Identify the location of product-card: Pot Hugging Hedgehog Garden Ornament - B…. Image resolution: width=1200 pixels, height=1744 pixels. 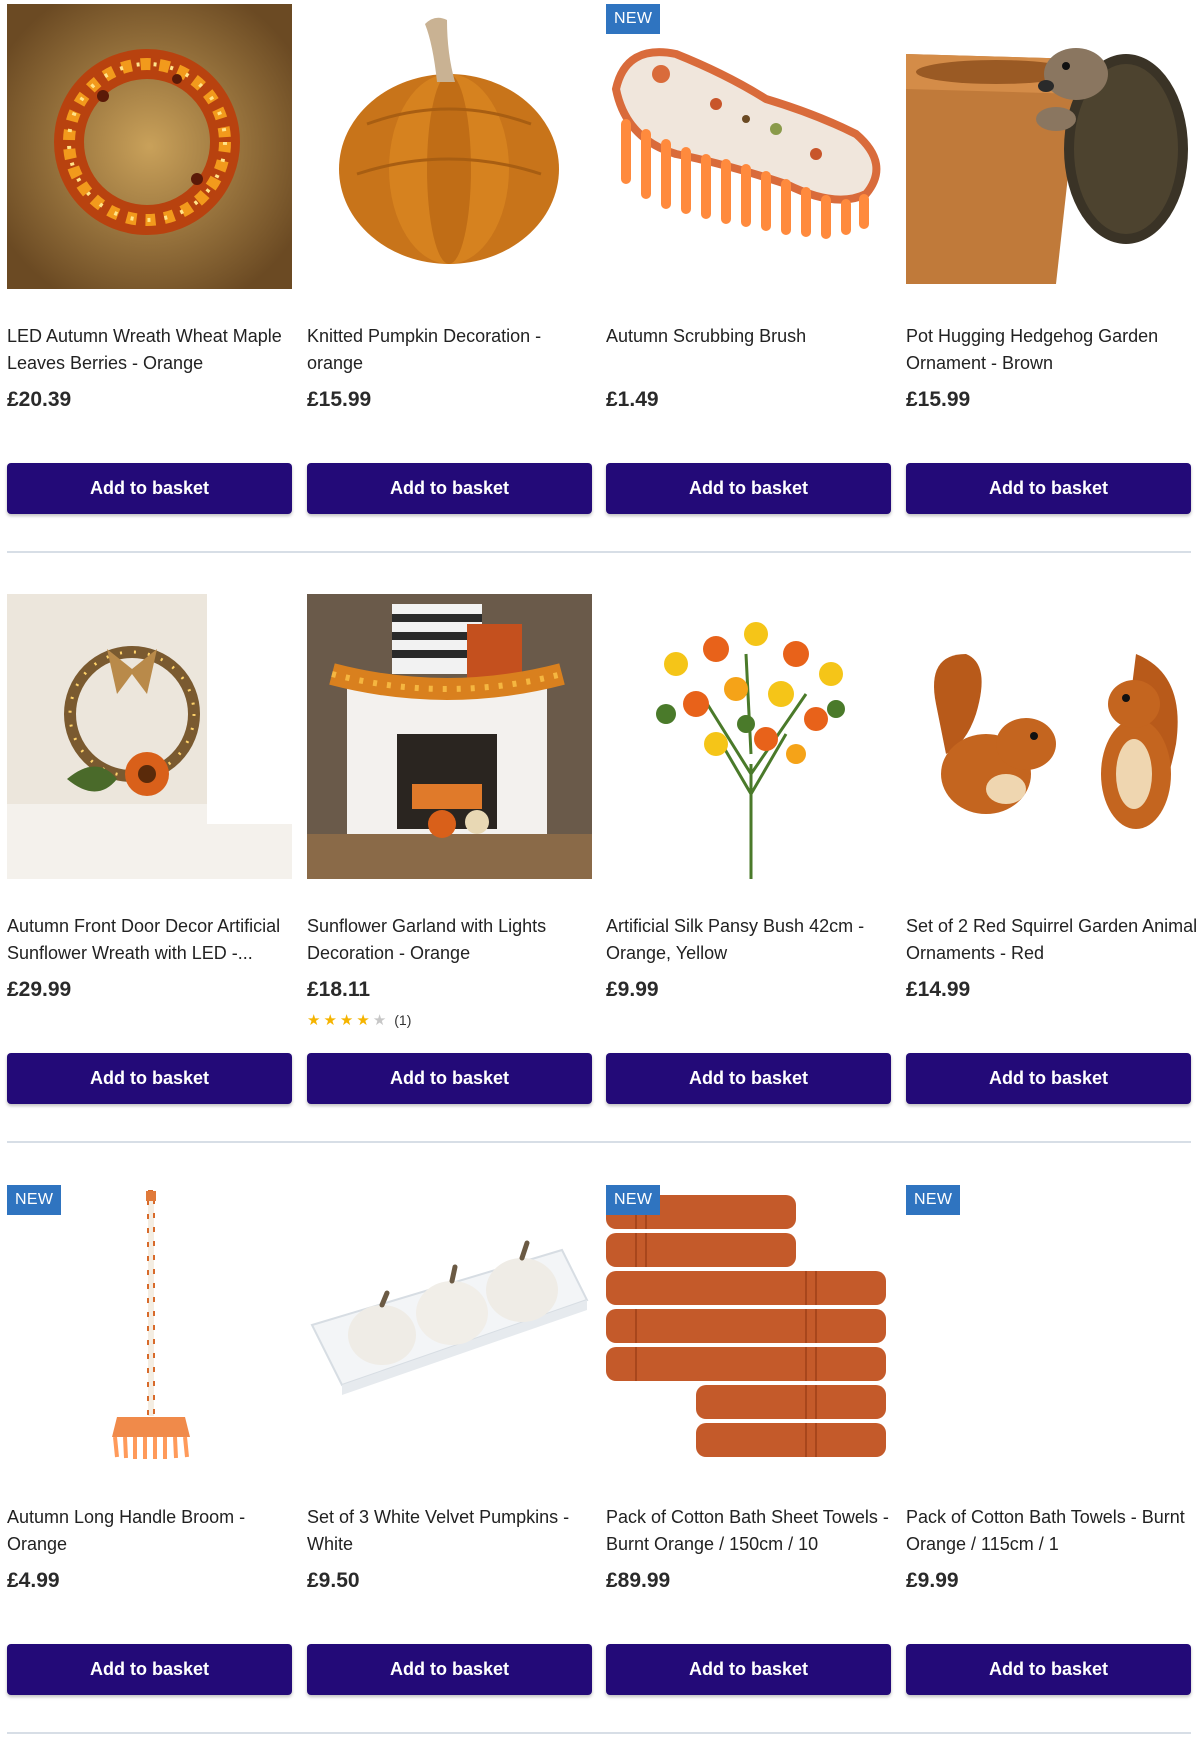
(1048, 290).